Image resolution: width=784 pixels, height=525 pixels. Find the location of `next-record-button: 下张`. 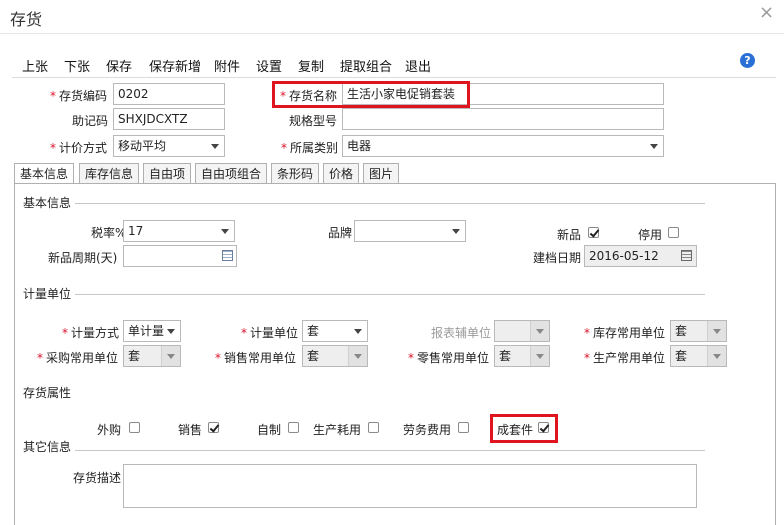

next-record-button: 下张 is located at coordinates (77, 65).